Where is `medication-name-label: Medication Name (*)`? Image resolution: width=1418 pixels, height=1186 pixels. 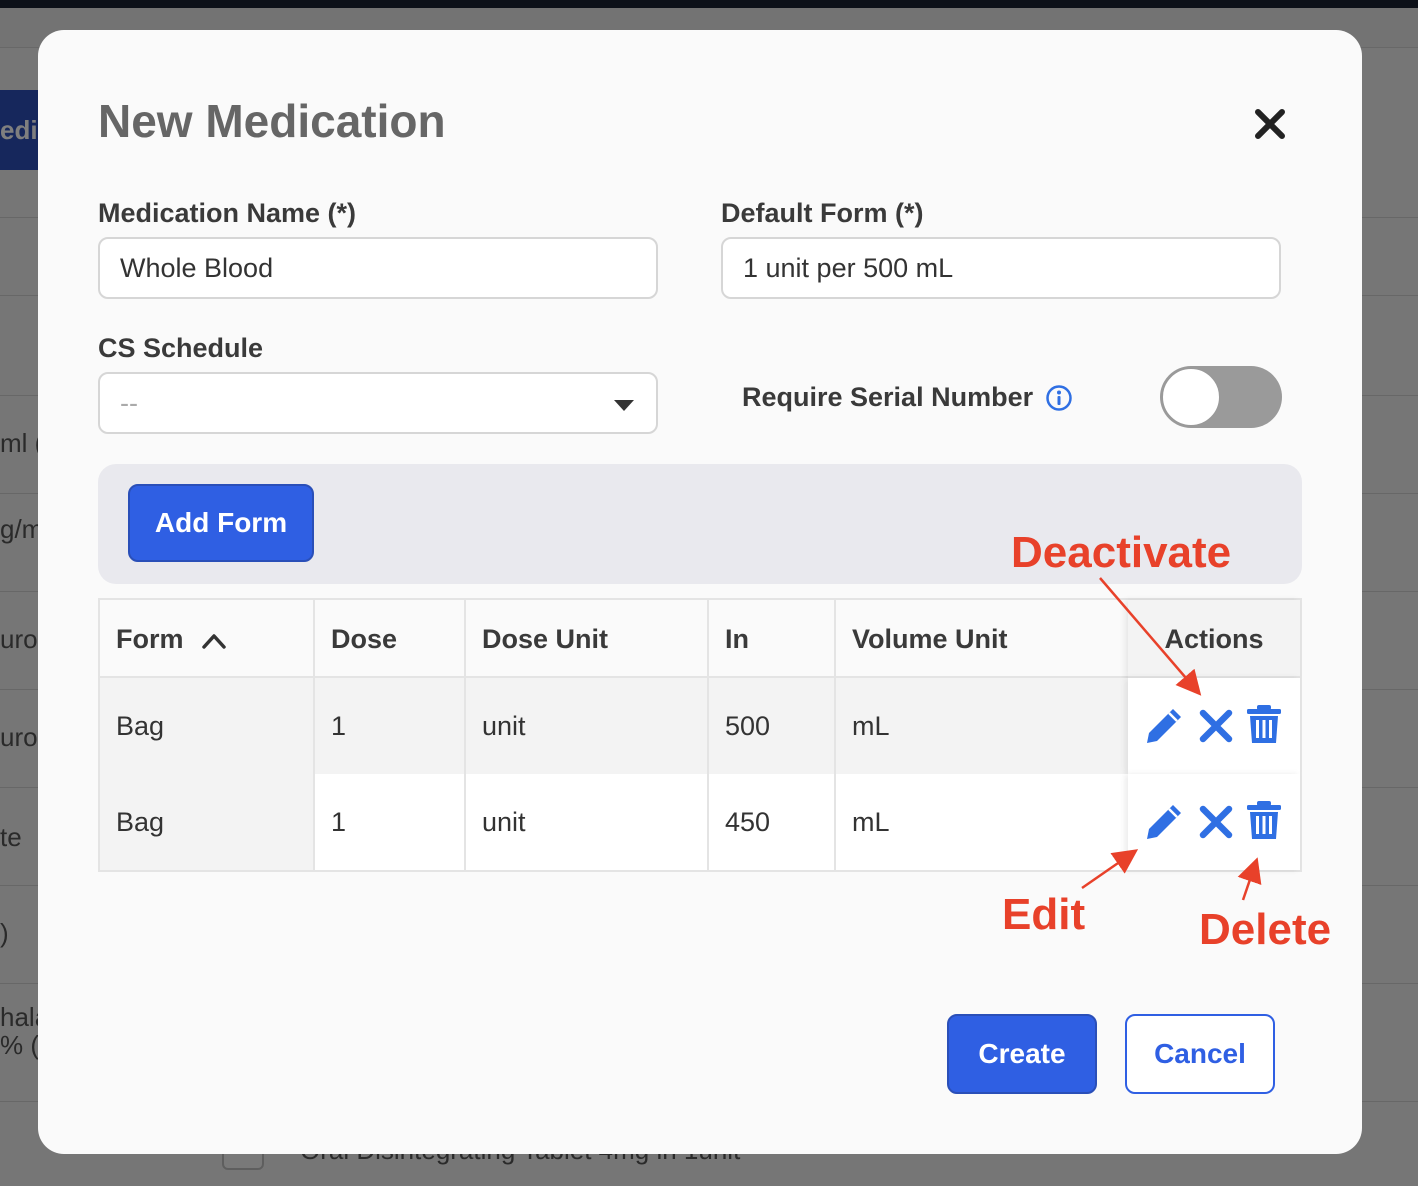
medication-name-label: Medication Name (*) is located at coordinates (227, 213).